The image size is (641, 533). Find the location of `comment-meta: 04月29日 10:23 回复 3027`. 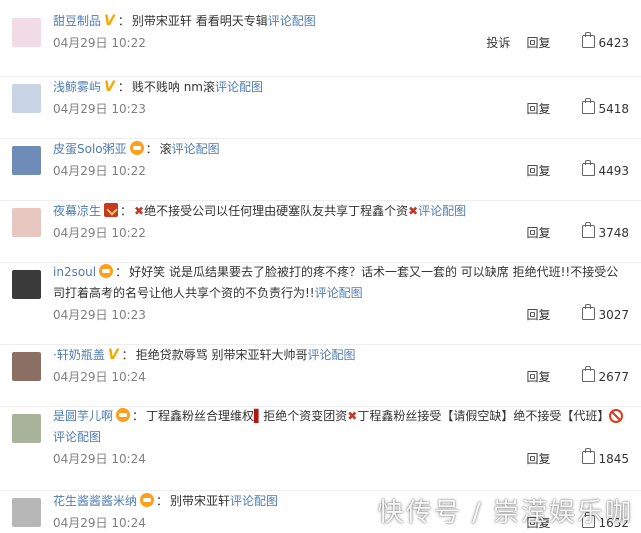

comment-meta: 04月29日 10:23 回复 3027 is located at coordinates (341, 315).